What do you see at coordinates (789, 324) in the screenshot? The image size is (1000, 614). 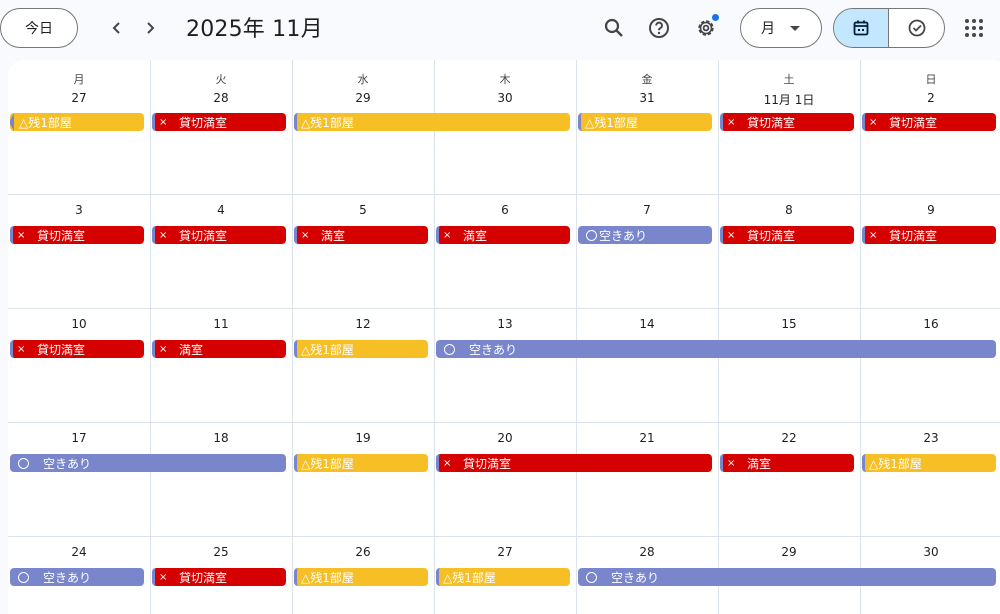 I see `day-number: 15` at bounding box center [789, 324].